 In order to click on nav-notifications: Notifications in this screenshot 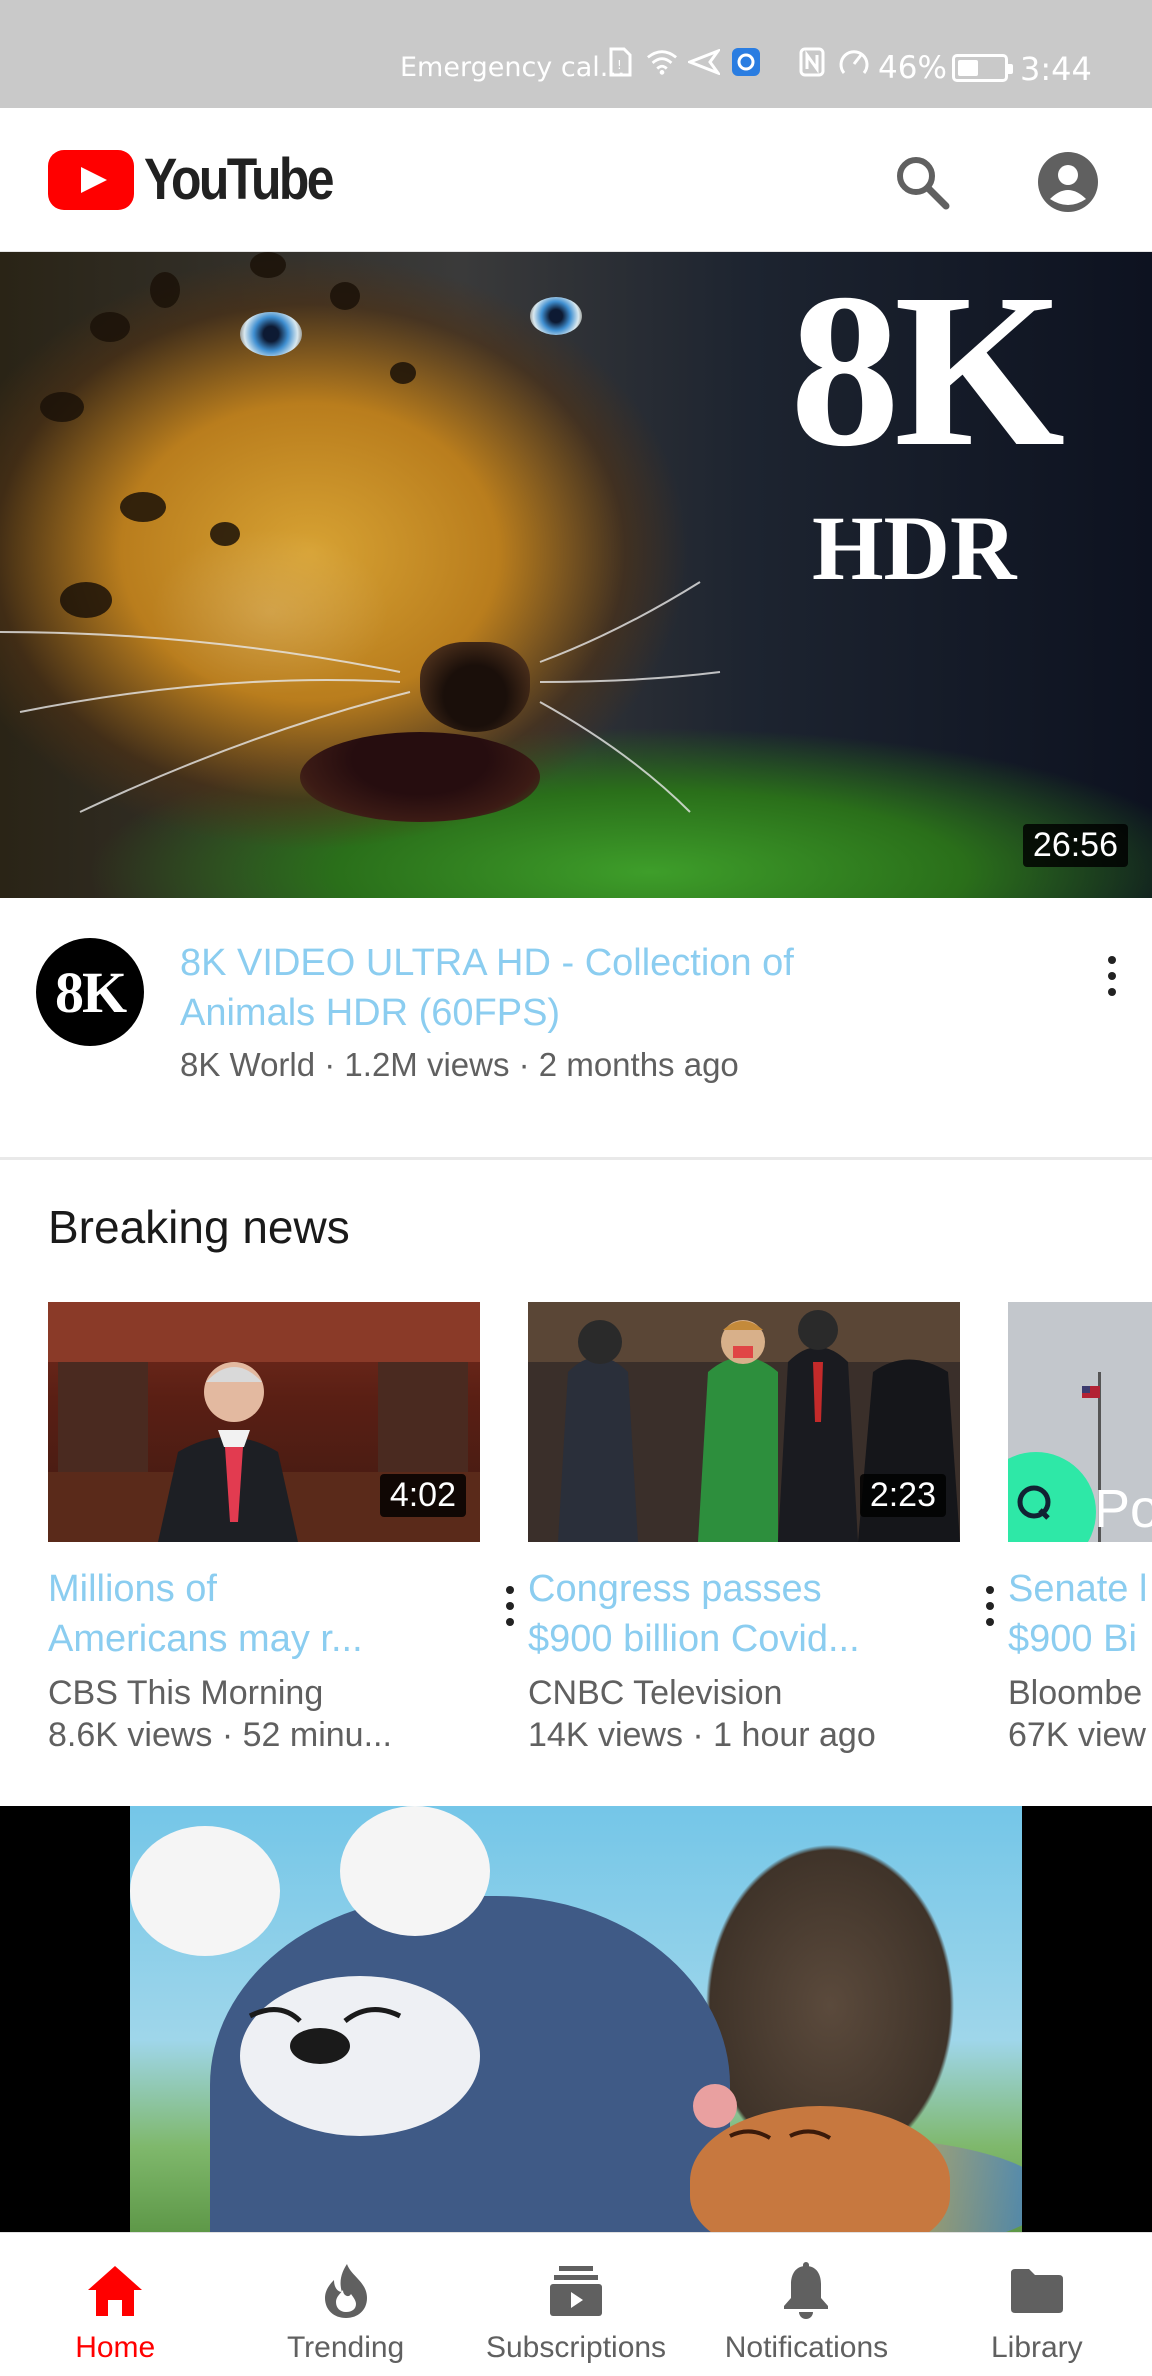, I will do `click(806, 2304)`.